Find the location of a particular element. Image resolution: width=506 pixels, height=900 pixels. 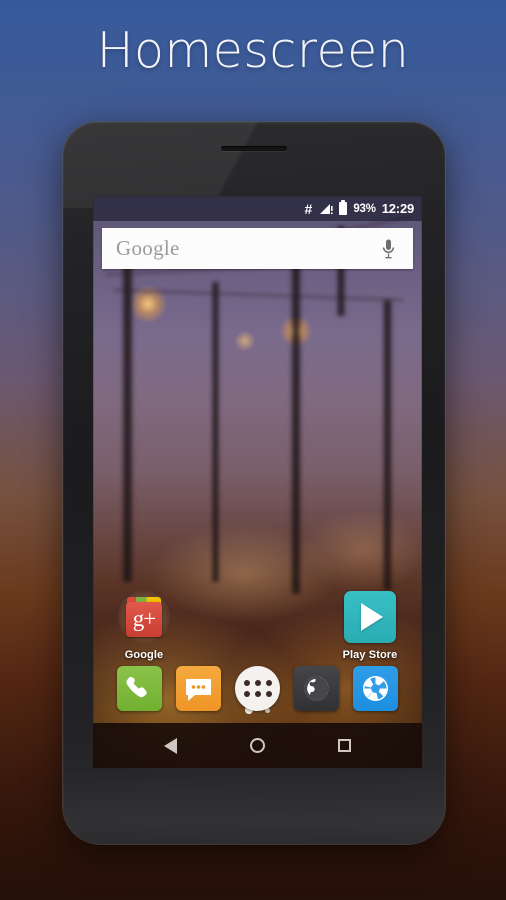

play-triangle-glyph is located at coordinates (372, 617).